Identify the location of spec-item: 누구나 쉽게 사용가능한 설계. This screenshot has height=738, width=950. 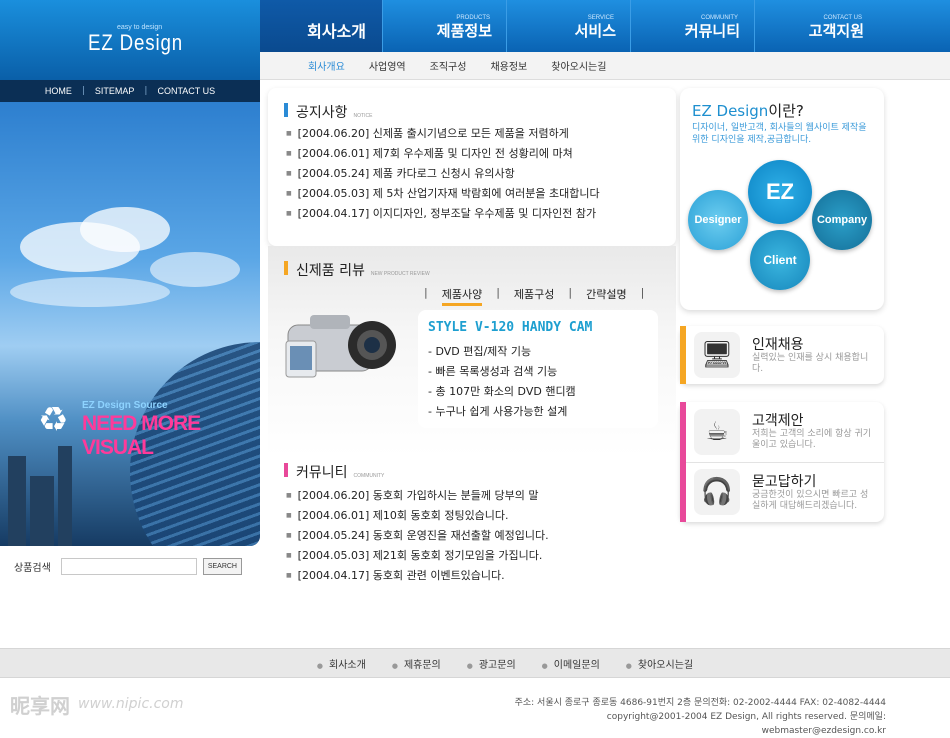
(502, 412).